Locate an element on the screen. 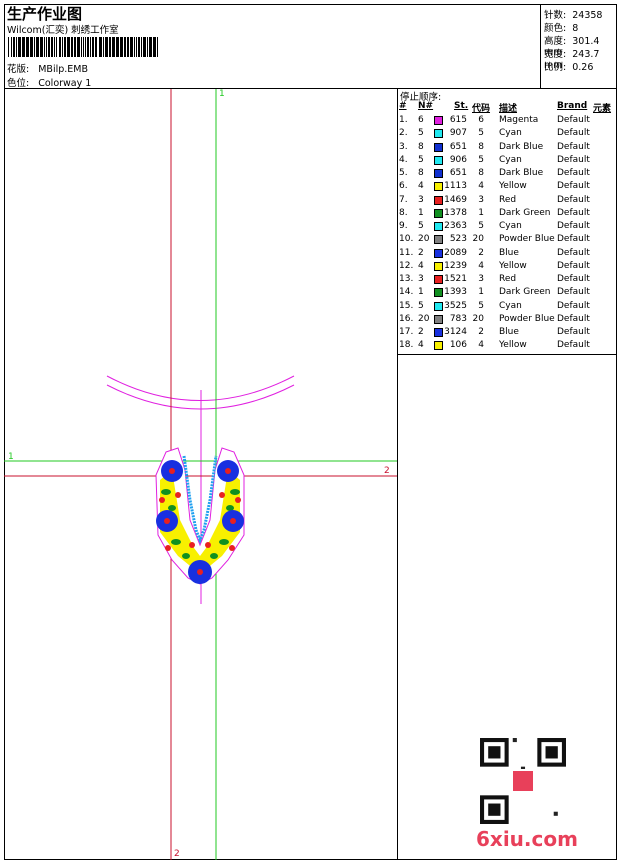  table-row: 11. 2 2089 2 Blue Default is located at coordinates (507, 254).